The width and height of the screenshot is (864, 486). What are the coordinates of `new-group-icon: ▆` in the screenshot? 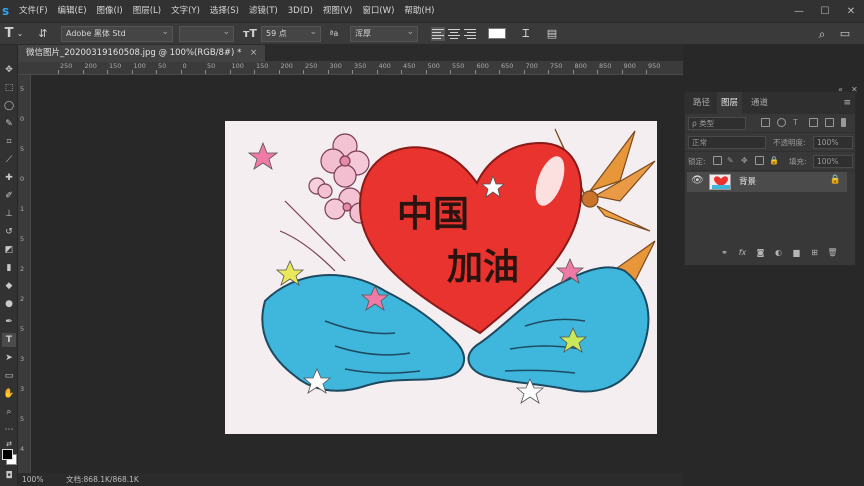 It's located at (796, 252).